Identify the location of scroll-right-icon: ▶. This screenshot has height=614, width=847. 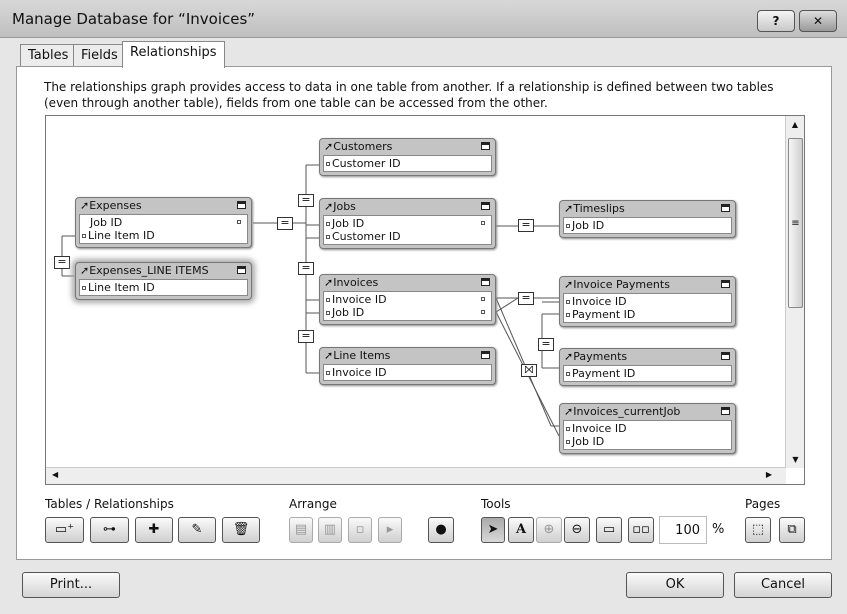
(769, 474).